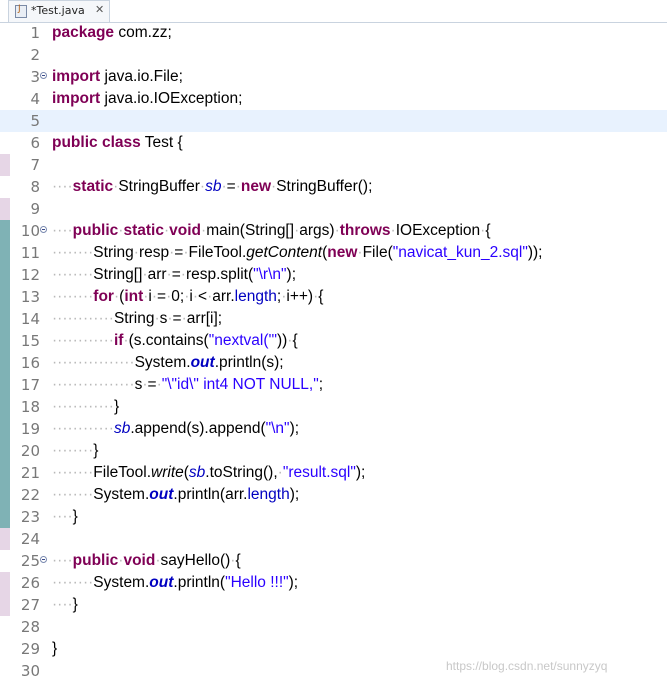 The image size is (667, 689). Describe the element at coordinates (321, 384) in the screenshot. I see `code-token: ;` at that location.